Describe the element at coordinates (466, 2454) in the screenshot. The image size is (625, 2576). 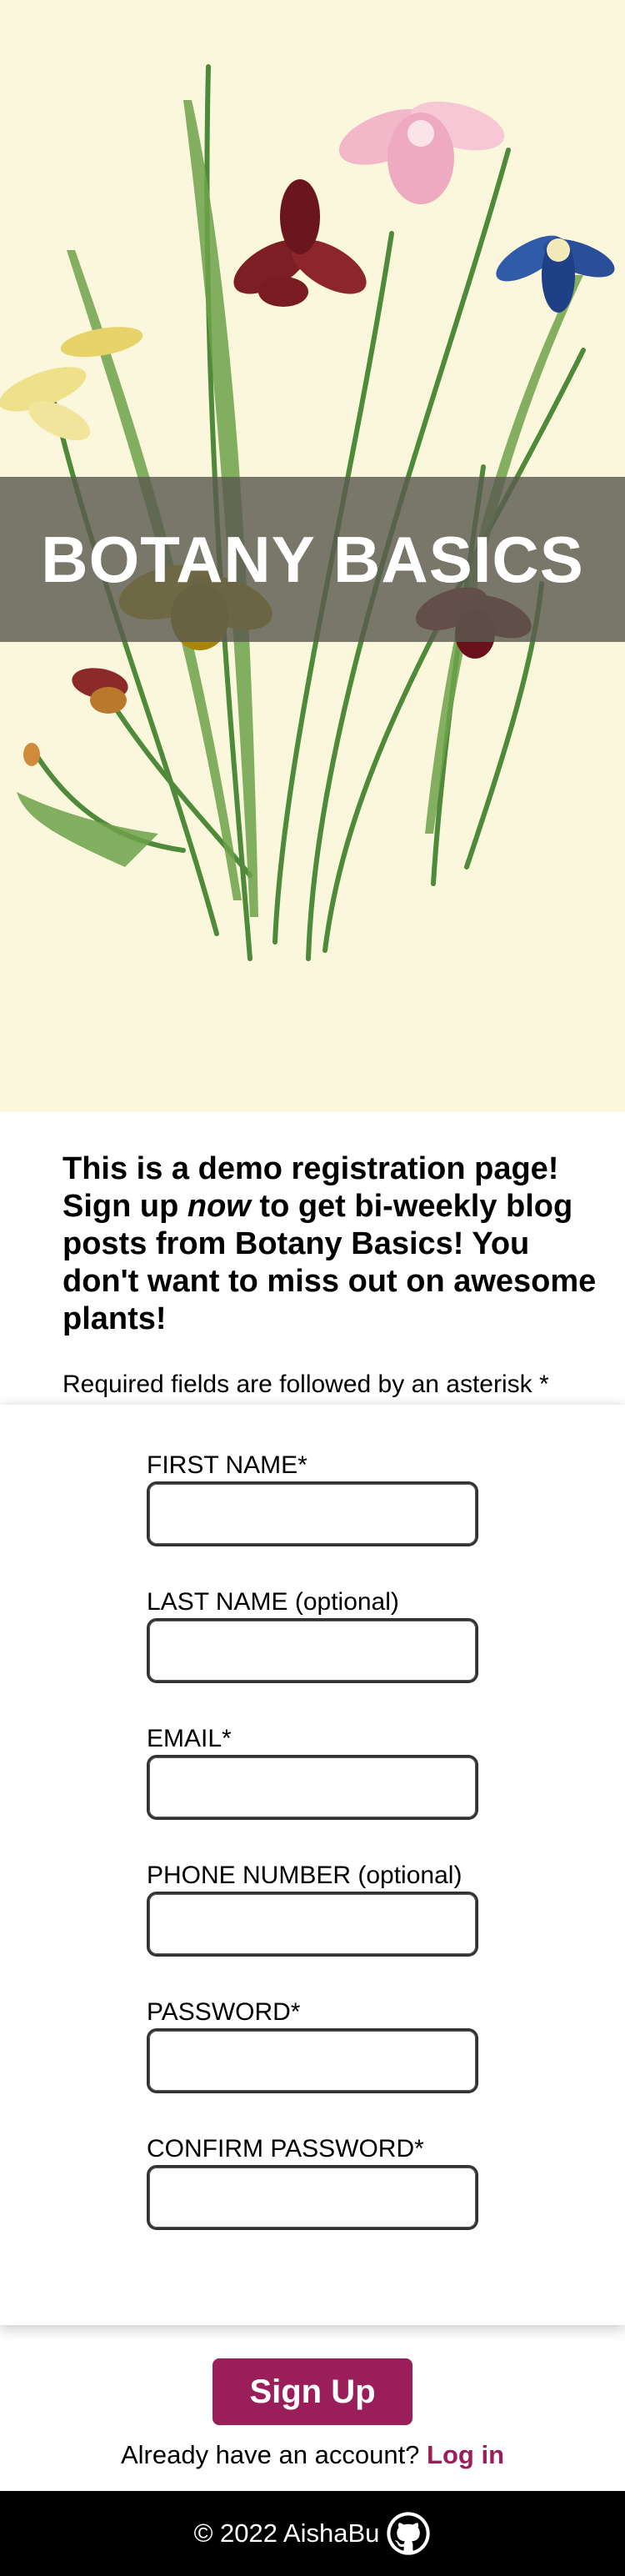
I see `log-in-link: Log in` at that location.